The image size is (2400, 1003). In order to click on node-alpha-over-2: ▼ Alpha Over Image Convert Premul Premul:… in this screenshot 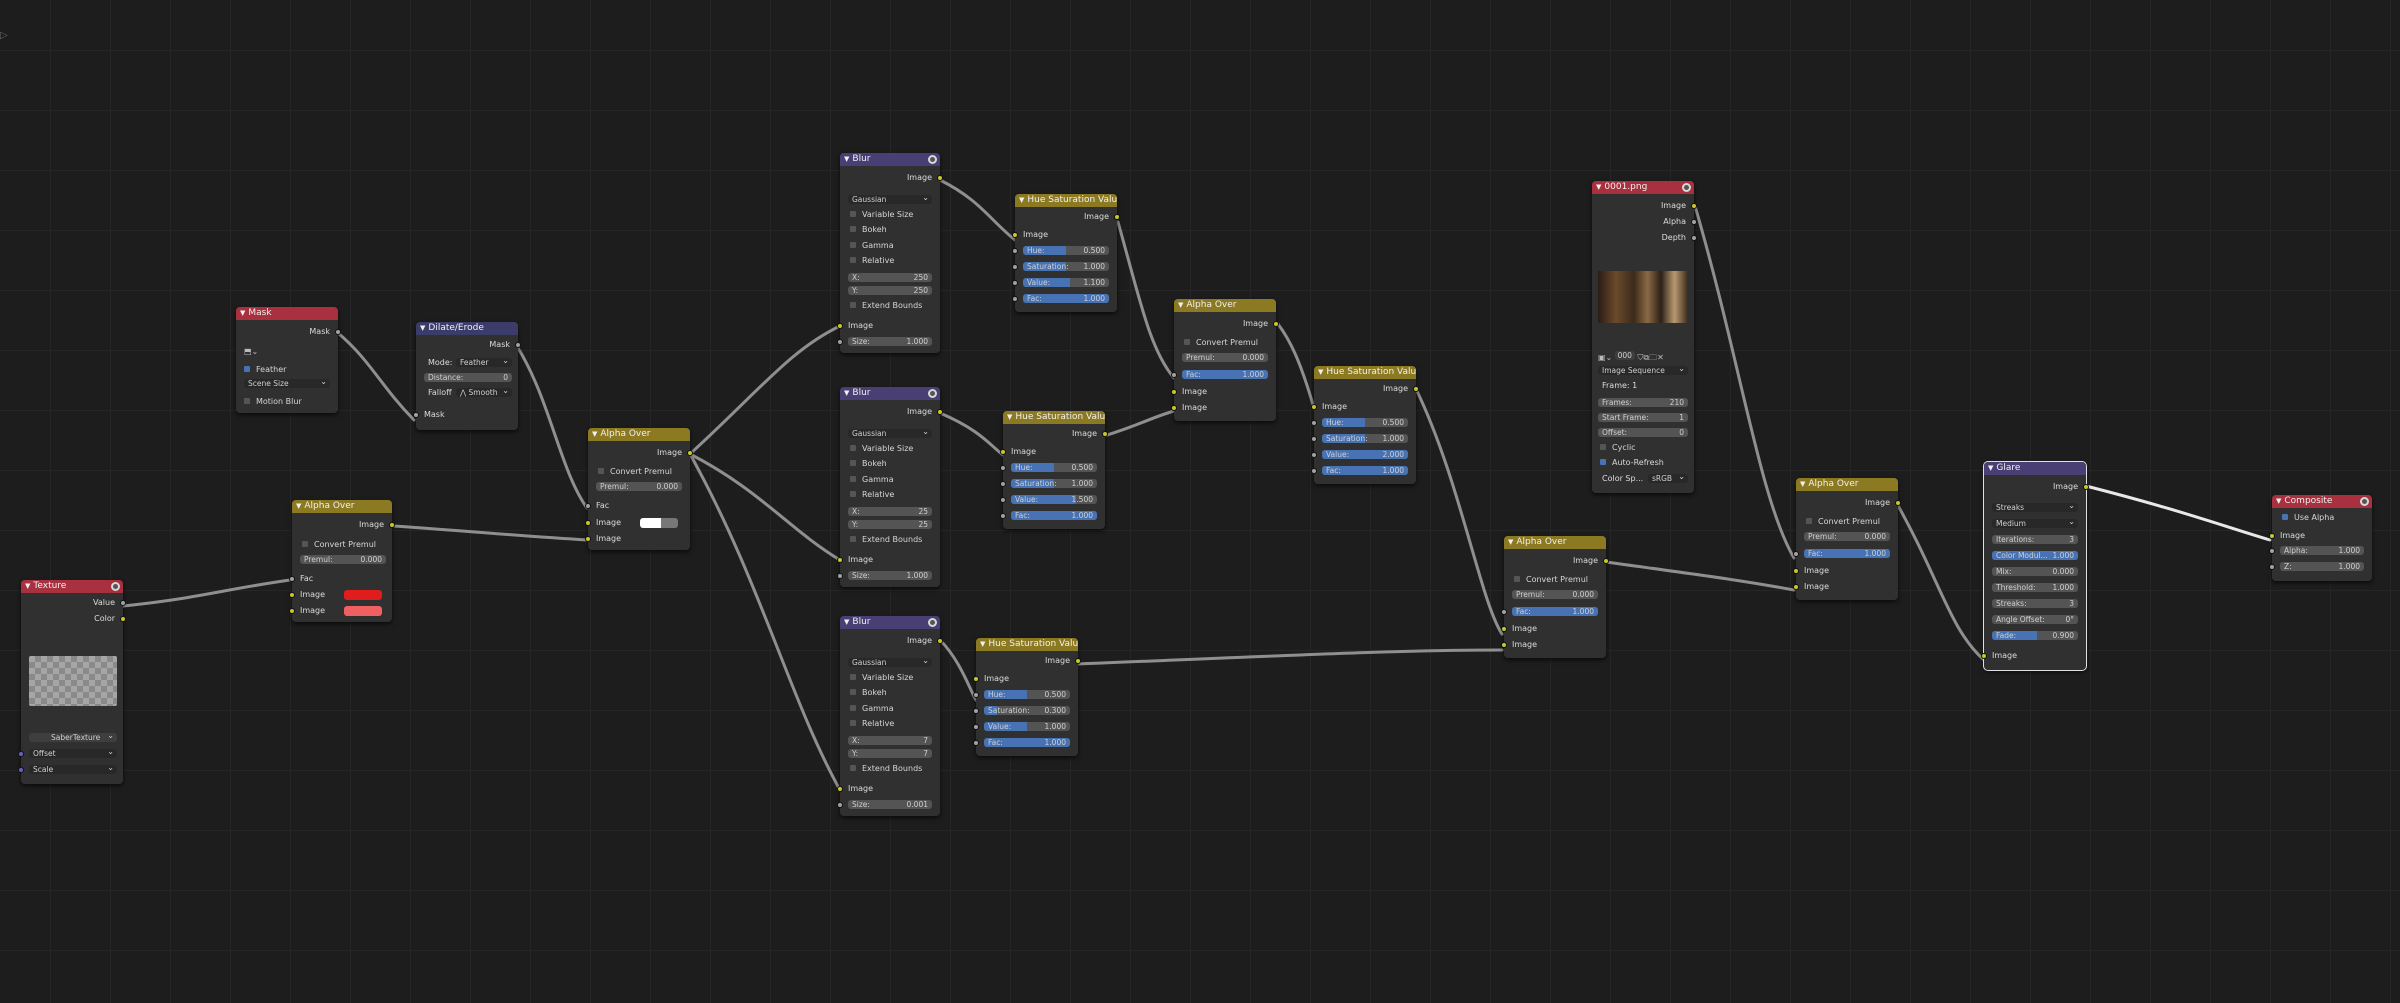, I will do `click(639, 489)`.